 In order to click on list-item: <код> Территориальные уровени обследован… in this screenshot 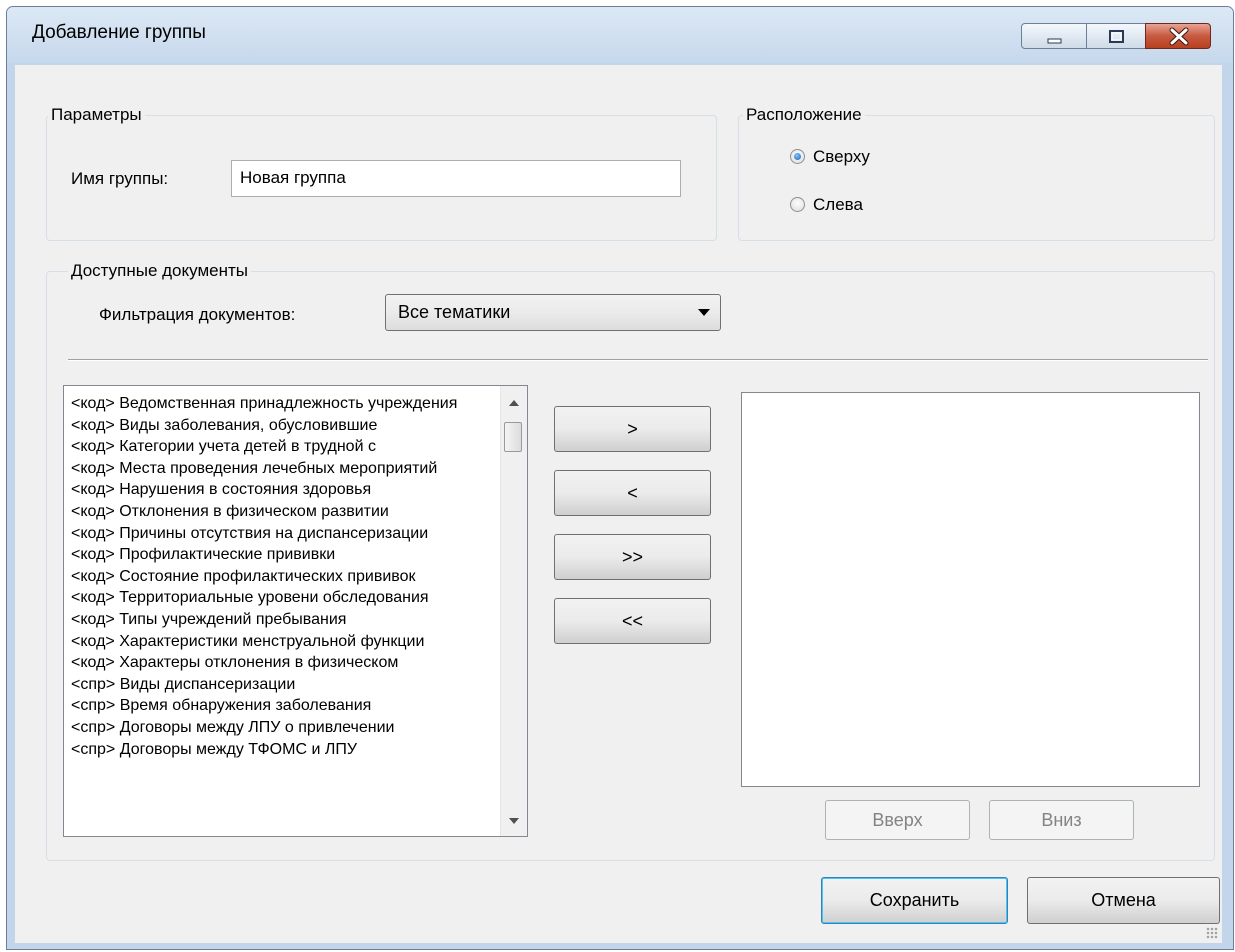, I will do `click(279, 598)`.